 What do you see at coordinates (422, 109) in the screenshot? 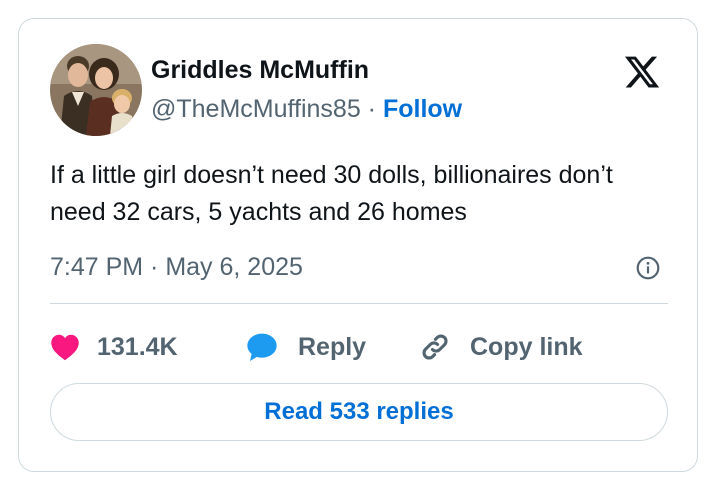
I see `follow-button: Follow` at bounding box center [422, 109].